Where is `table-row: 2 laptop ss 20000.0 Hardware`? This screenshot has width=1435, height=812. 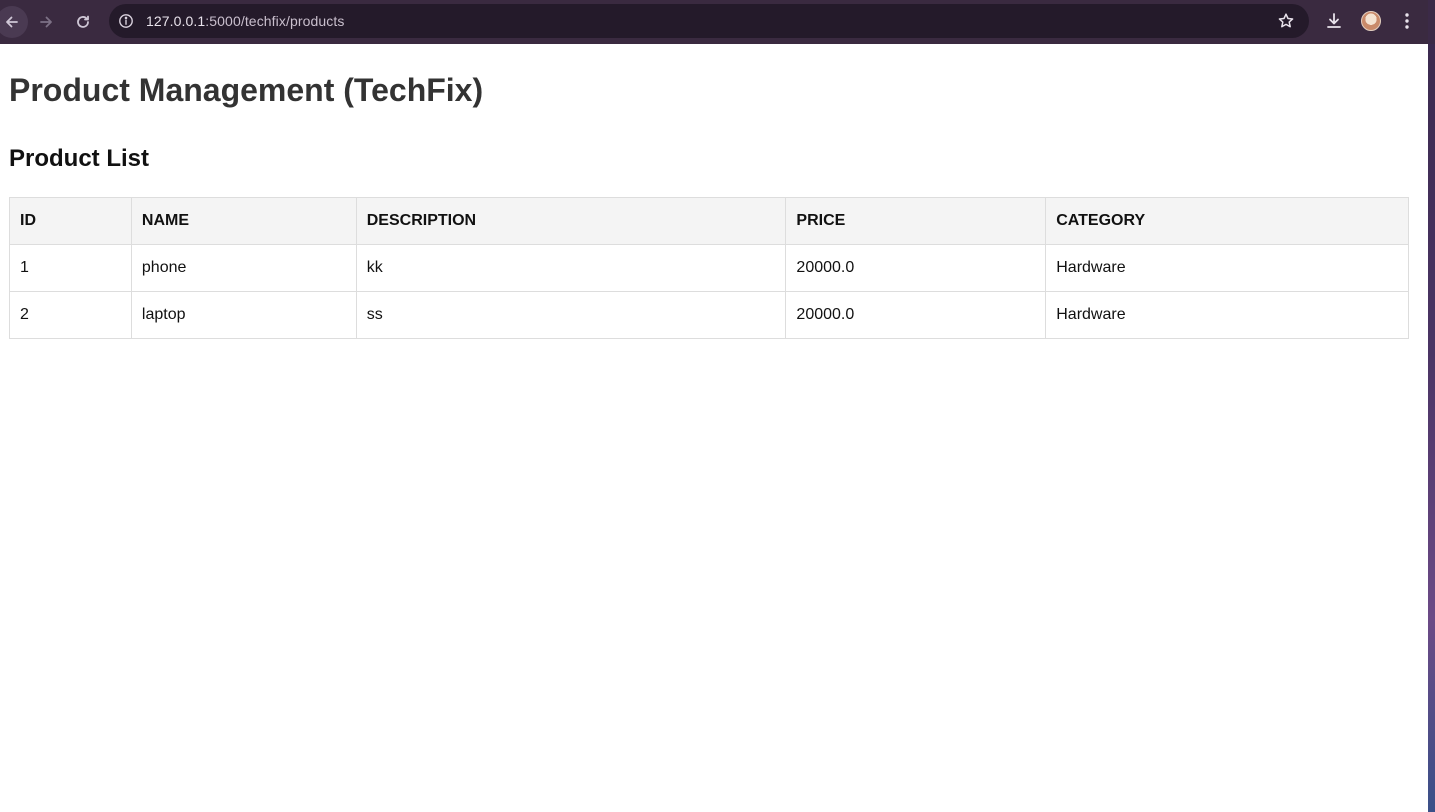
table-row: 2 laptop ss 20000.0 Hardware is located at coordinates (709, 315).